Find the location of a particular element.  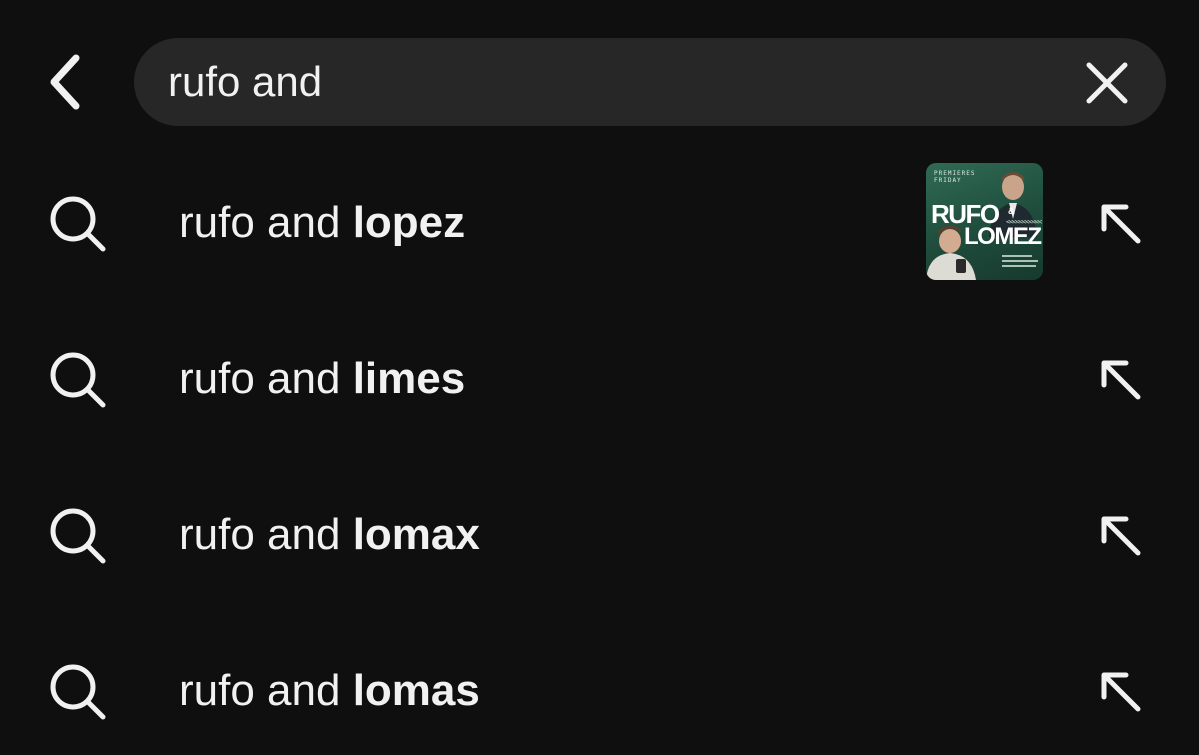

suggestion-completion: lopez is located at coordinates (409, 222).